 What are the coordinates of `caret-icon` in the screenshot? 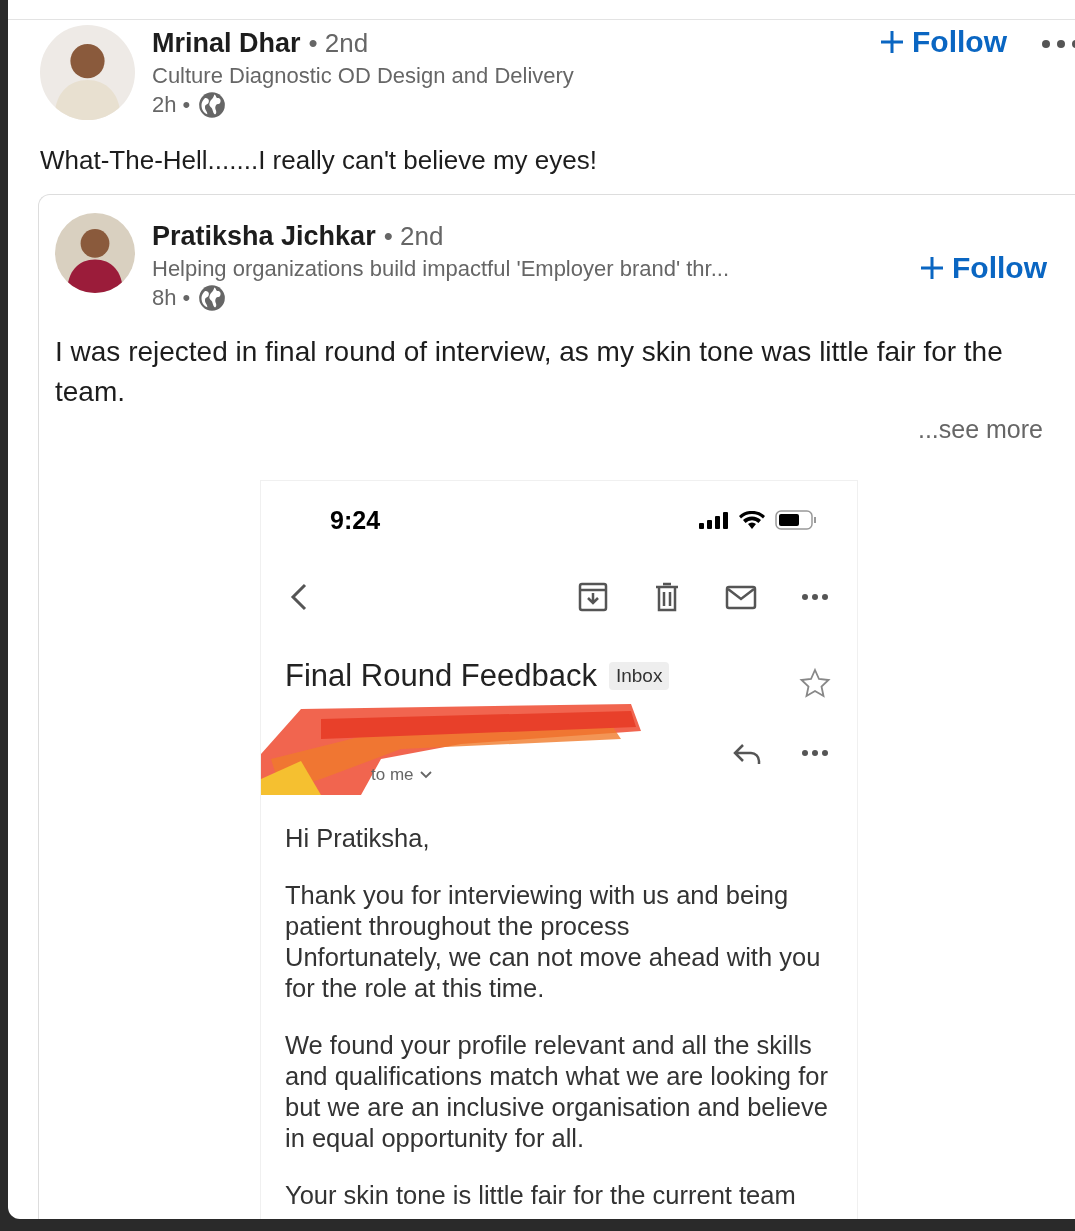 It's located at (425, 775).